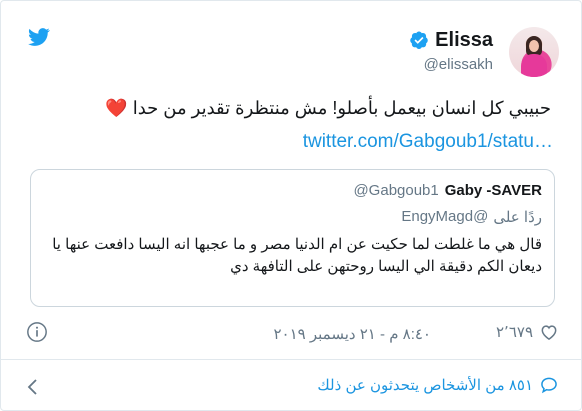 The height and width of the screenshot is (411, 582). Describe the element at coordinates (534, 46) in the screenshot. I see `avatar-face` at that location.